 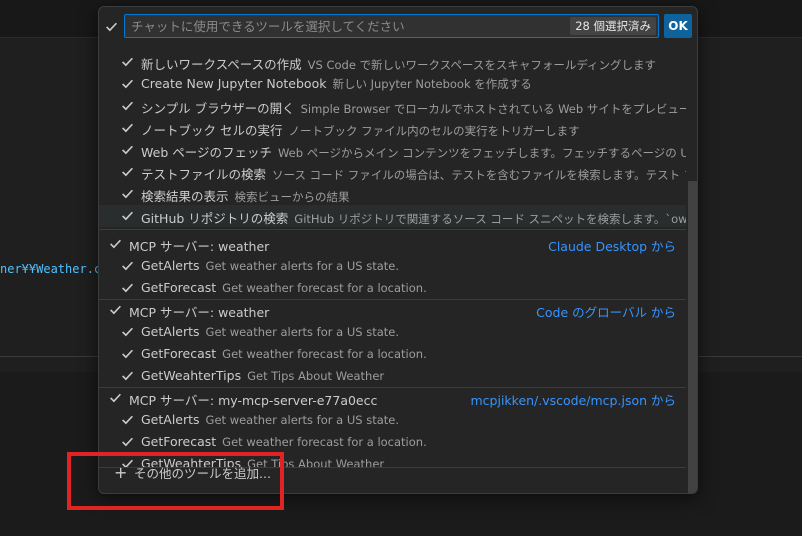 I want to click on server-source-link: mcpjikken/.vscode/mcp.json から, so click(x=573, y=399).